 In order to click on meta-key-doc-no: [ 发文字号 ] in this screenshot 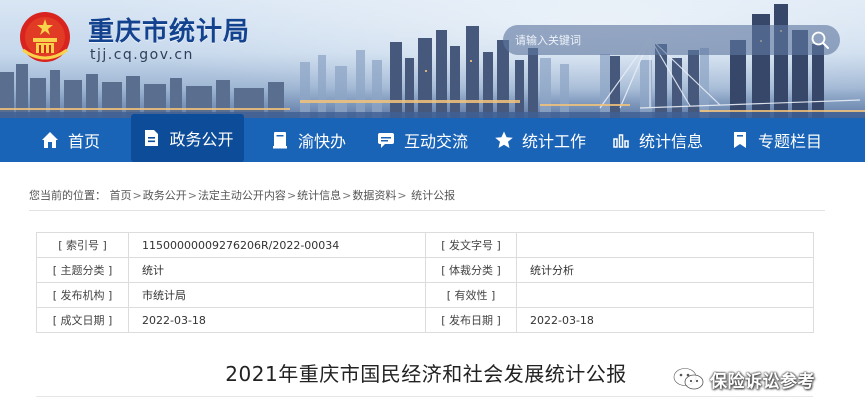, I will do `click(471, 245)`.